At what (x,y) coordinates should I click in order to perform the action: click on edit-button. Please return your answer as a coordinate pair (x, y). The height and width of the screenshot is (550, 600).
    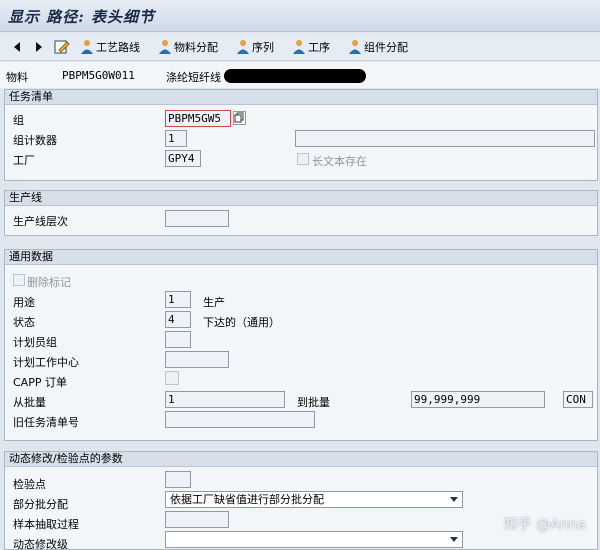
    Looking at the image, I should click on (63, 47).